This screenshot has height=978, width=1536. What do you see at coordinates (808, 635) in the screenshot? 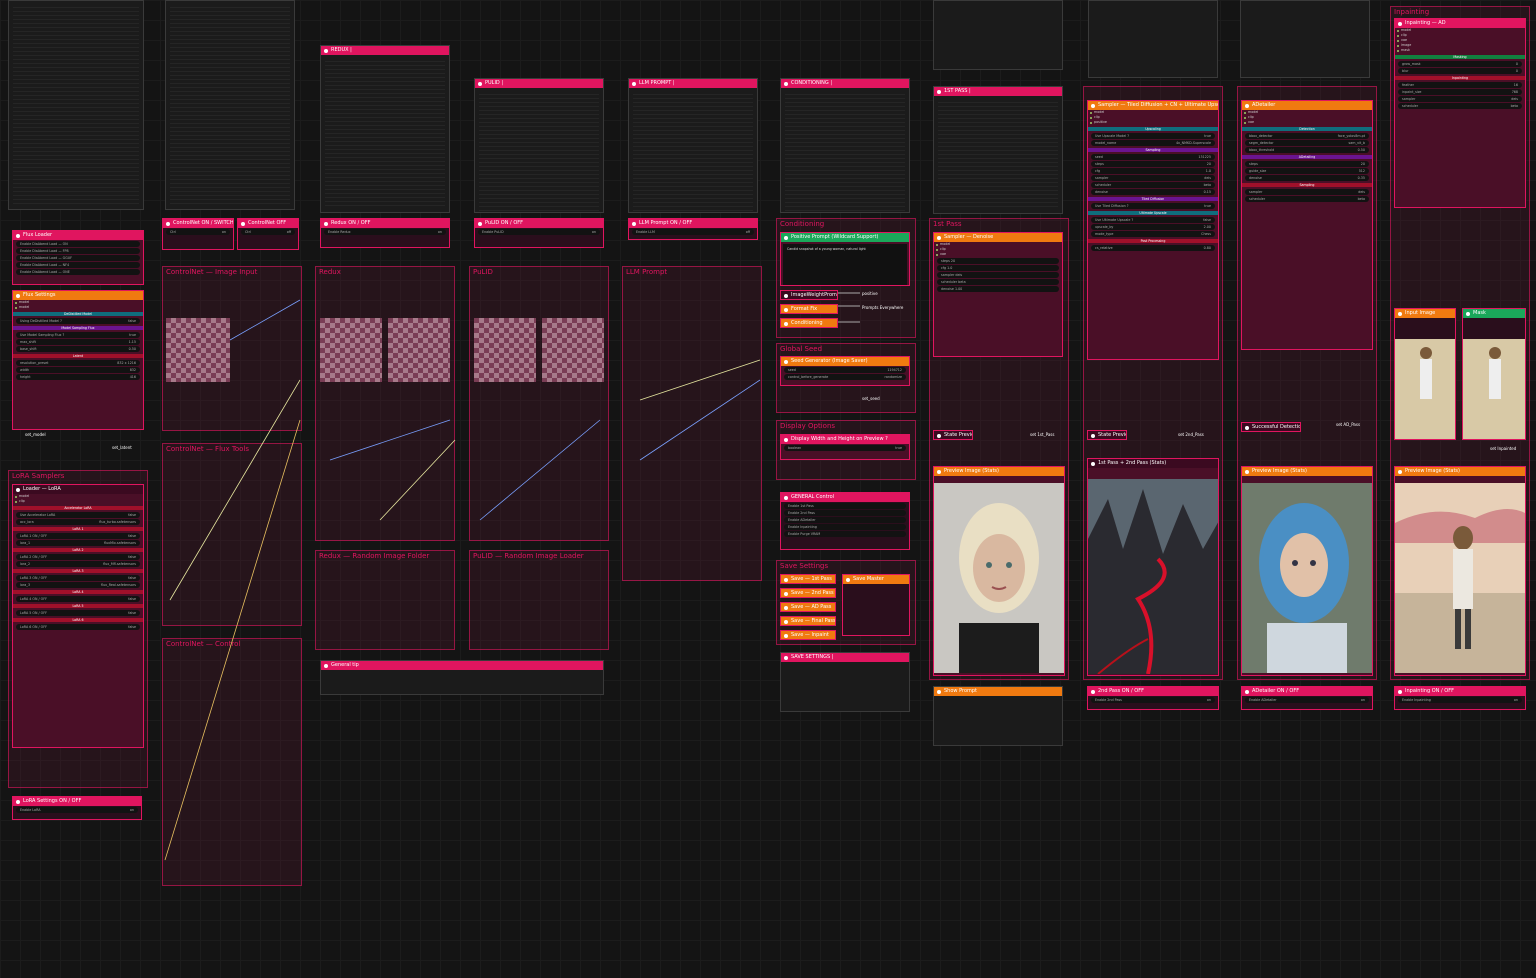
I see `save-inpaint-node: Save — Inpaint` at bounding box center [808, 635].